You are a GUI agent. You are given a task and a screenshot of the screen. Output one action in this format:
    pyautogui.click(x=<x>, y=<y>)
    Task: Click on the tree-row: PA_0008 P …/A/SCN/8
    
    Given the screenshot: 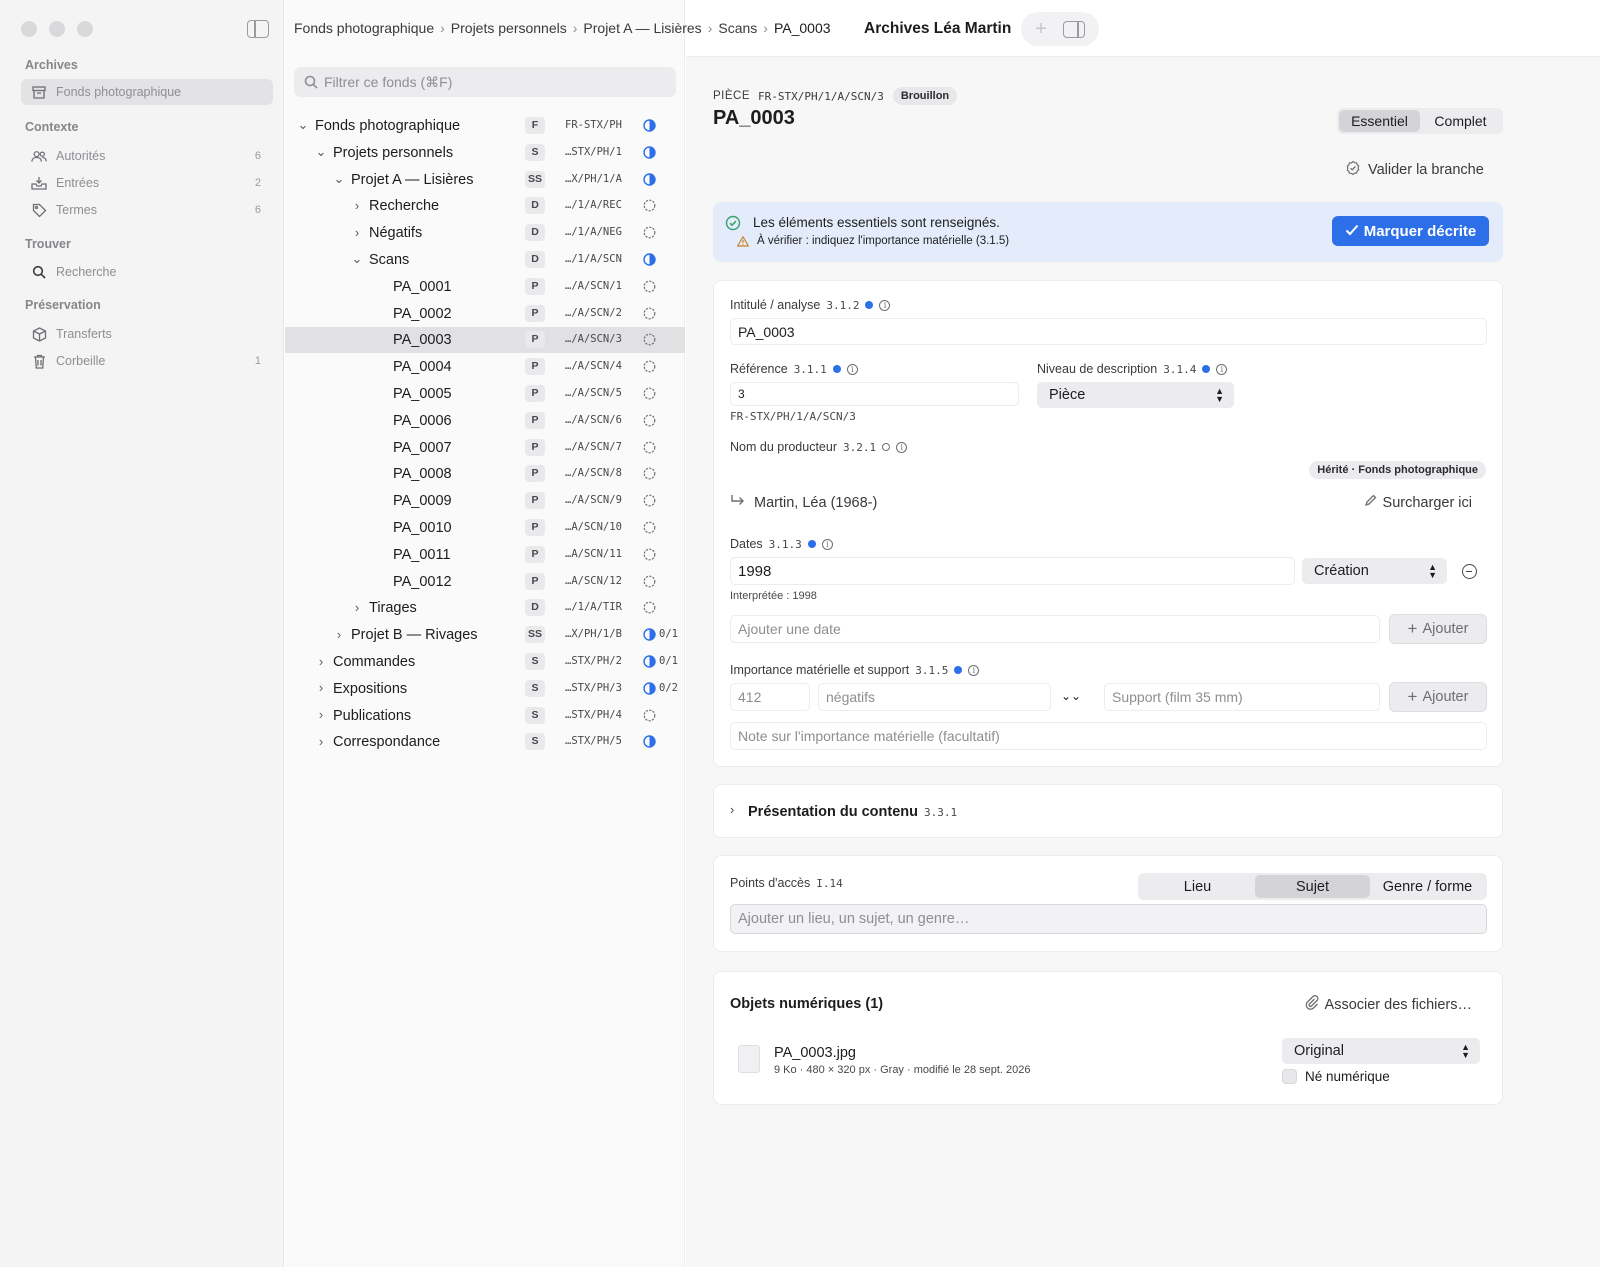 What is the action you would take?
    pyautogui.click(x=485, y=474)
    